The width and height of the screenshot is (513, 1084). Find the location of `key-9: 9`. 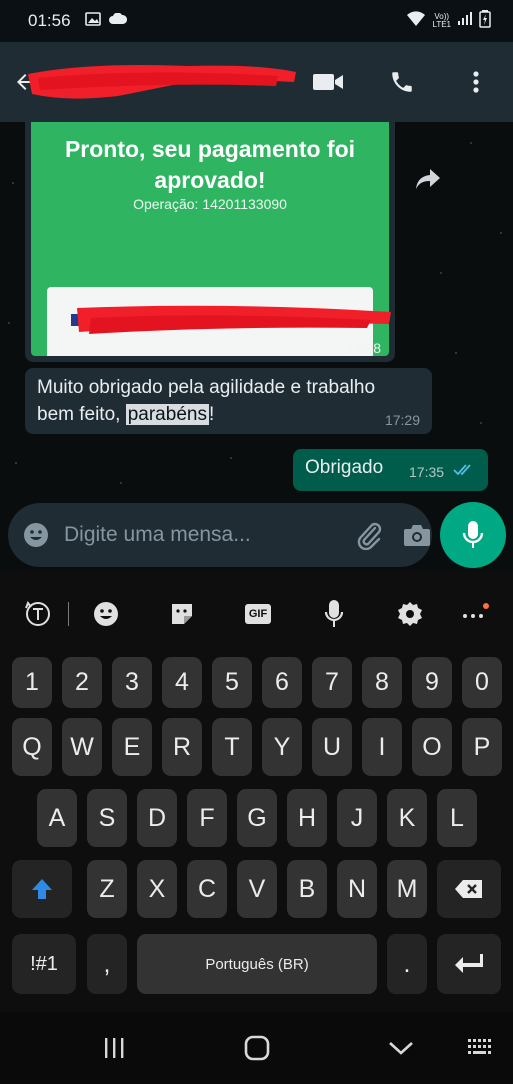

key-9: 9 is located at coordinates (432, 682).